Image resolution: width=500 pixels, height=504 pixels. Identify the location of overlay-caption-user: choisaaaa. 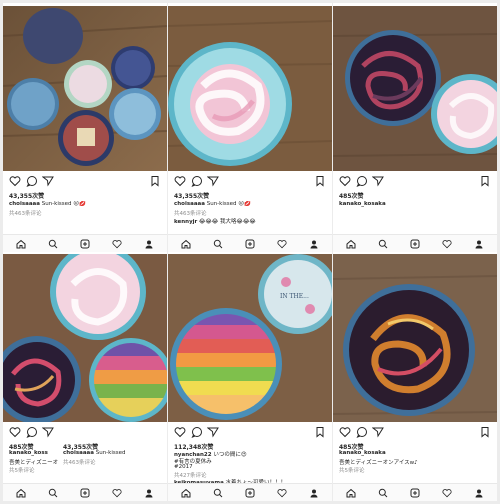
(78, 453).